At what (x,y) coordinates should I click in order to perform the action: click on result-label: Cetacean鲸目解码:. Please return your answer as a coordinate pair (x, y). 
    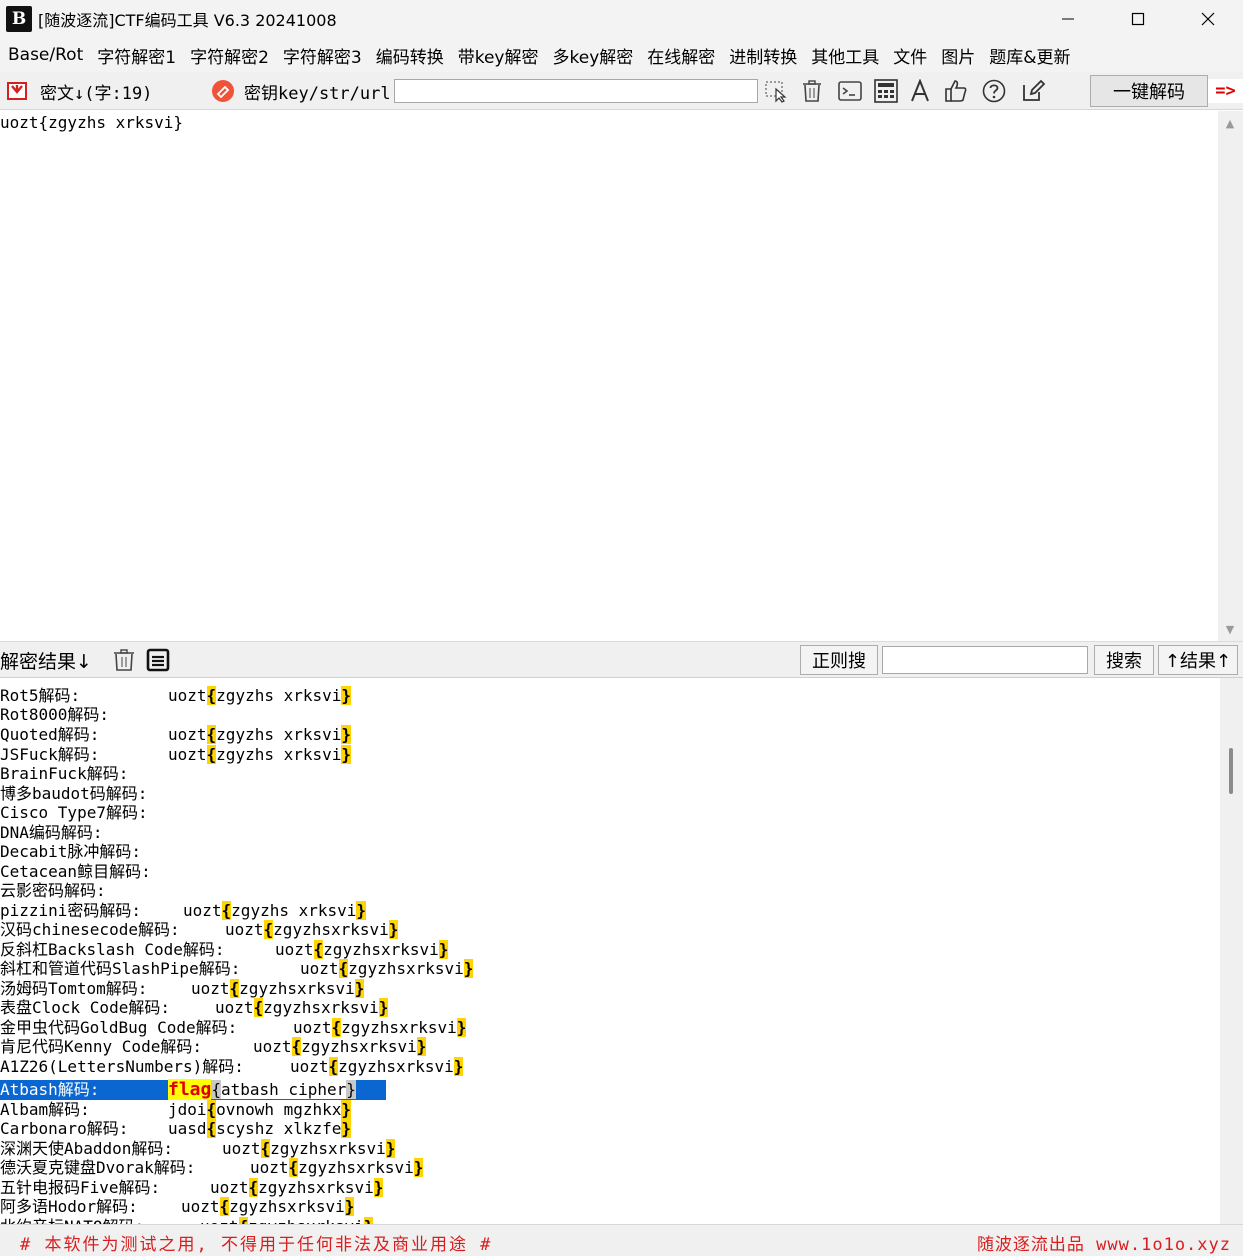
    Looking at the image, I should click on (75, 871).